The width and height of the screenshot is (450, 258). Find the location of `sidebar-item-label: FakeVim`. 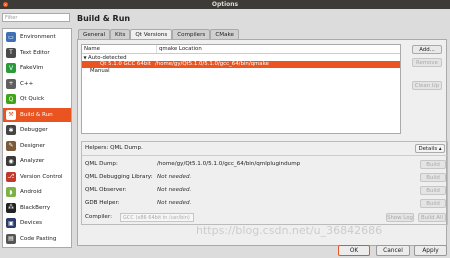

sidebar-item-label: FakeVim is located at coordinates (32, 68).